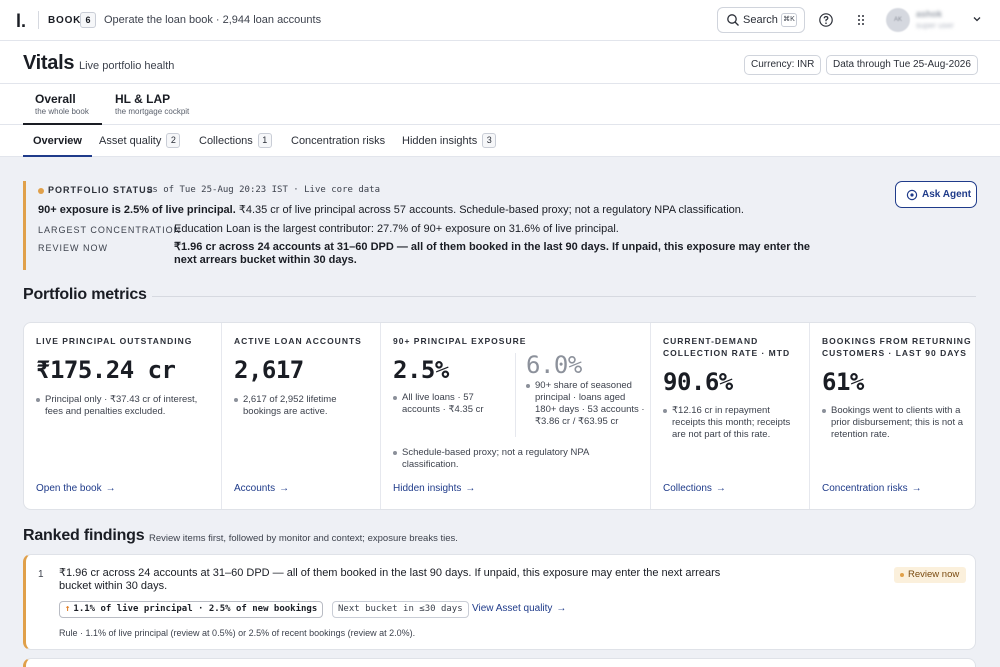 The image size is (1000, 667). What do you see at coordinates (55, 99) in the screenshot?
I see `tab-title: Overall` at bounding box center [55, 99].